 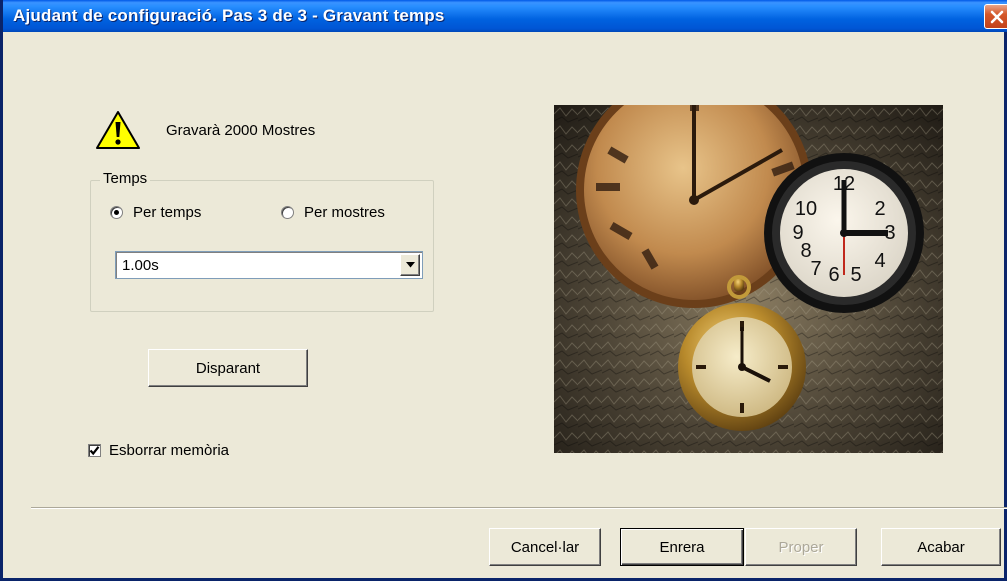 What do you see at coordinates (269, 265) in the screenshot?
I see `duration-select: 1.00s` at bounding box center [269, 265].